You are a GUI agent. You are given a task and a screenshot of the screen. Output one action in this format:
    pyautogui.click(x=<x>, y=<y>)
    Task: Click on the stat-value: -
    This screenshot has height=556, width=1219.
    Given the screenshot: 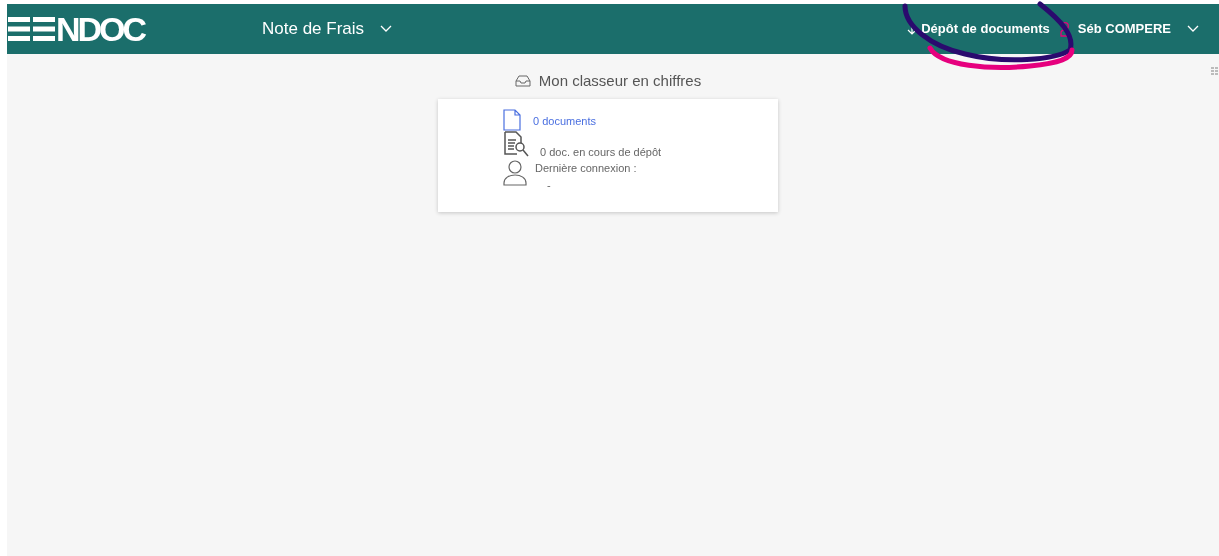 What is the action you would take?
    pyautogui.click(x=549, y=185)
    